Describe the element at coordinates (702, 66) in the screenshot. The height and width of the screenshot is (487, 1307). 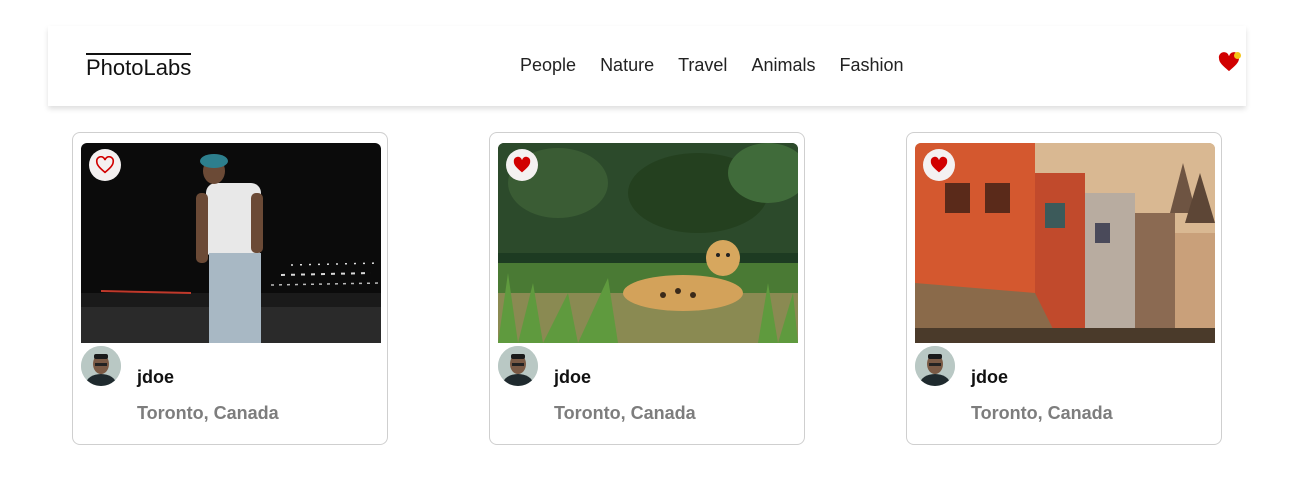
I see `topic-travel: Travel` at that location.